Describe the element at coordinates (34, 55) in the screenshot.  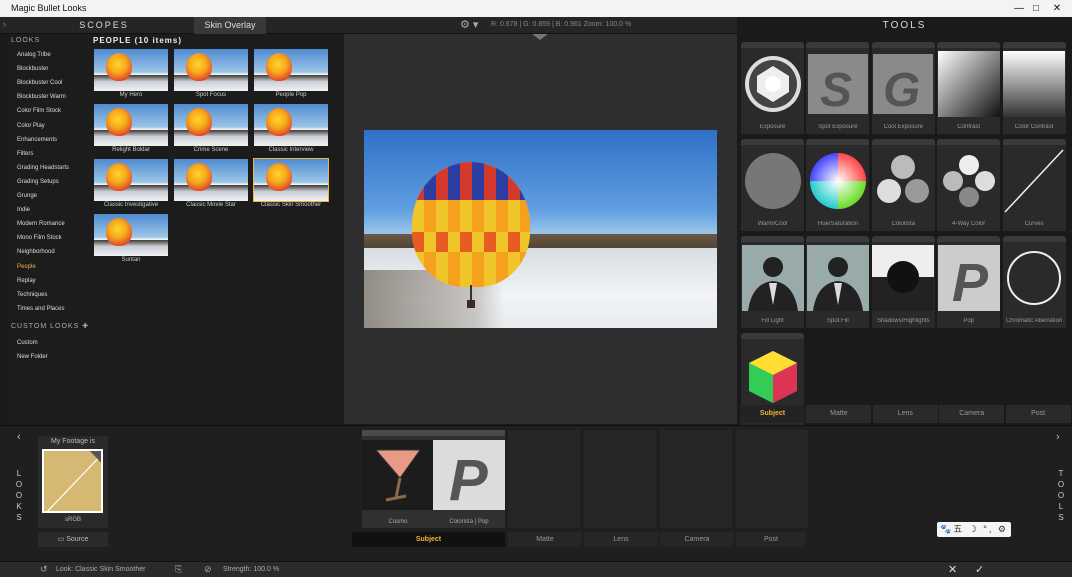
I see `category-analog-tribe: Analog Tribe` at that location.